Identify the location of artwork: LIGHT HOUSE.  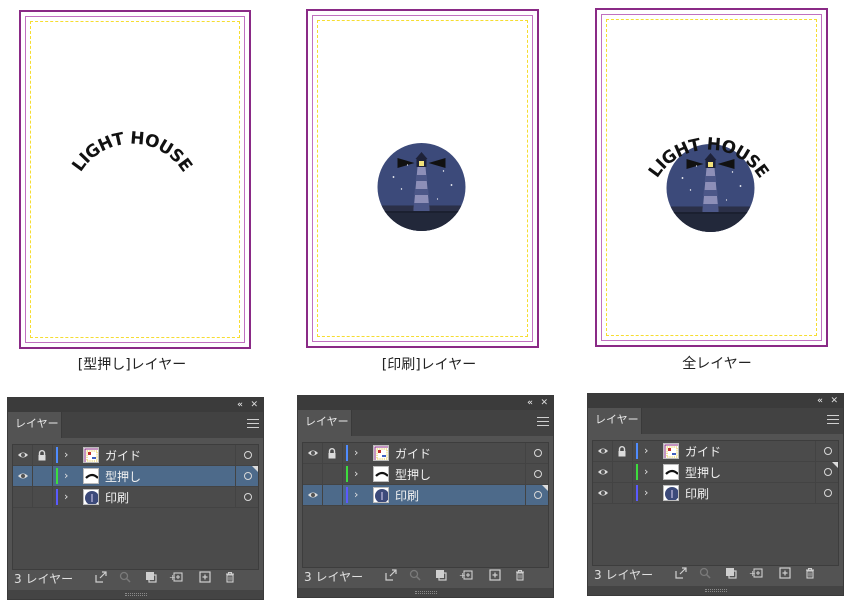
(132, 151).